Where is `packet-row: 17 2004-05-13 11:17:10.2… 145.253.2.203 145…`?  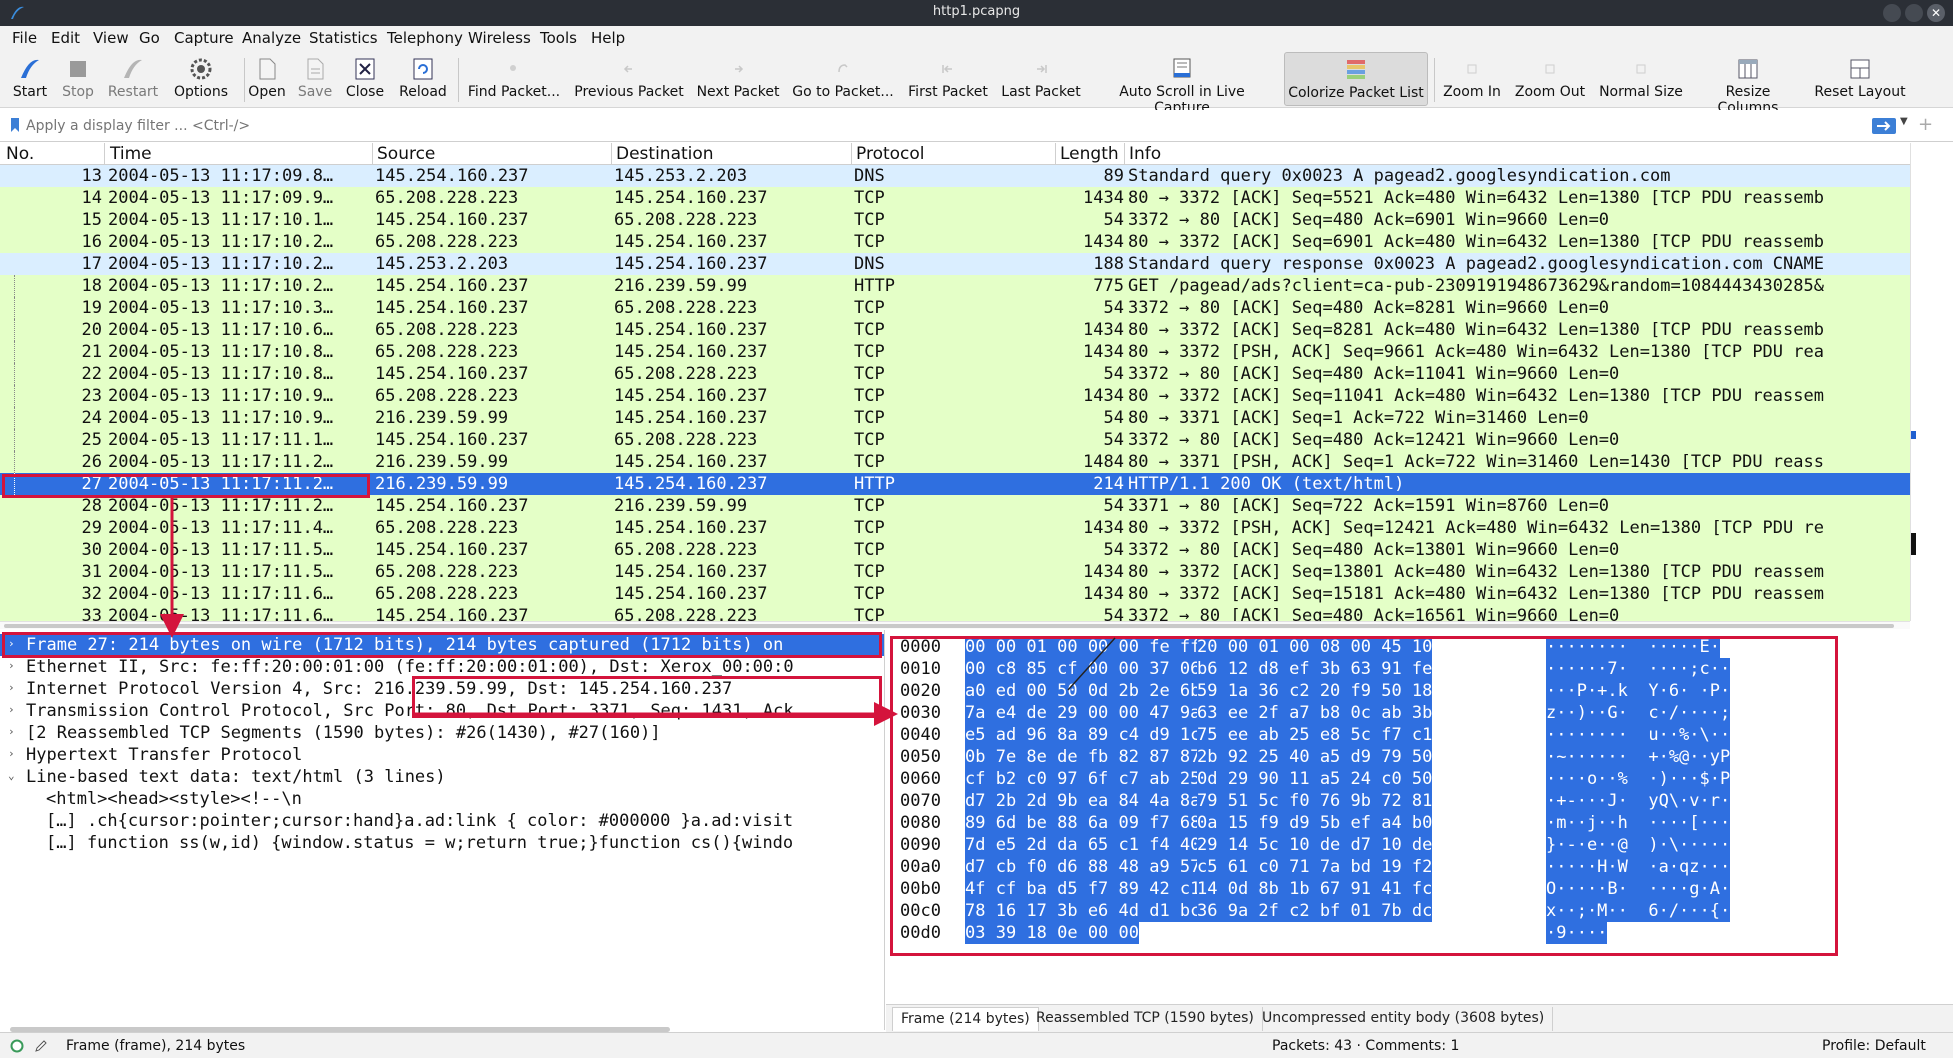
packet-row: 17 2004-05-13 11:17:10.2… 145.253.2.203 145… is located at coordinates (955, 264).